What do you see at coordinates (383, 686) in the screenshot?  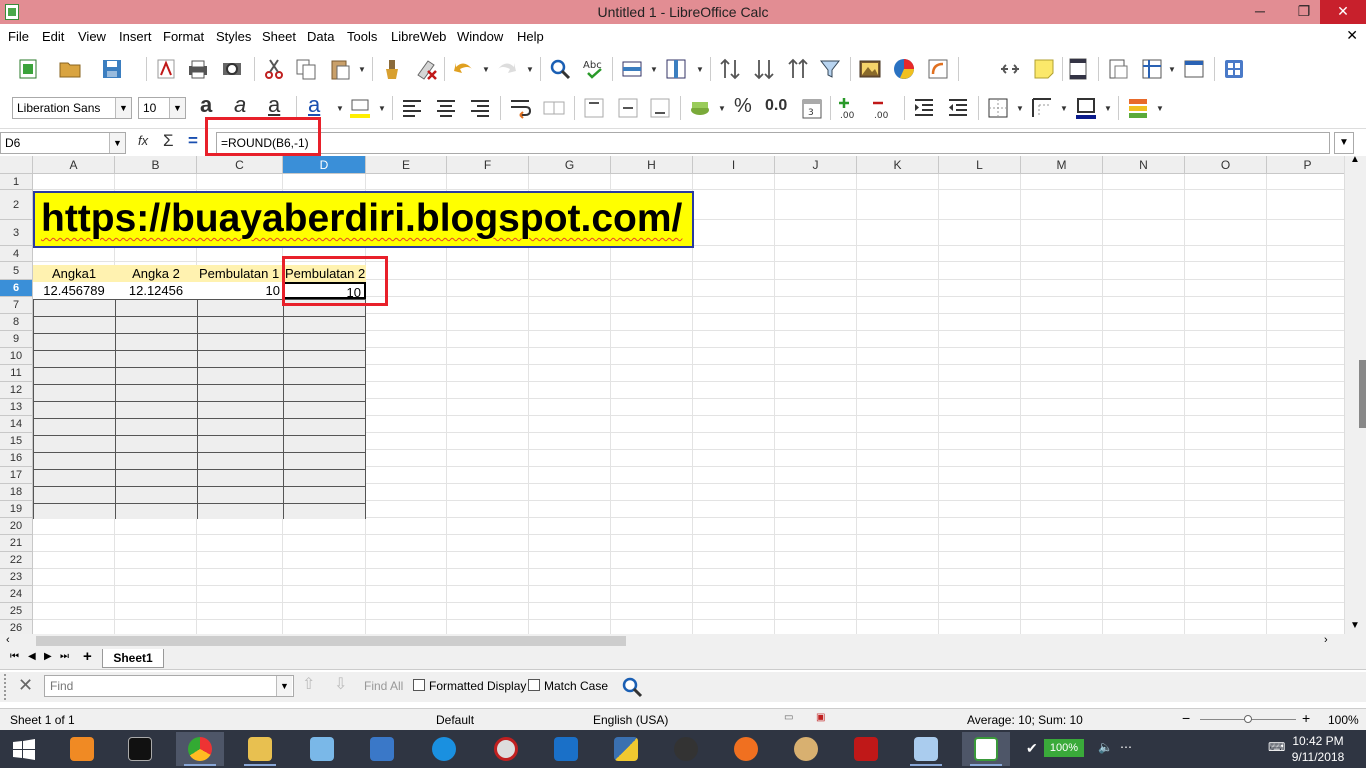 I see `find-all-button: Find All` at bounding box center [383, 686].